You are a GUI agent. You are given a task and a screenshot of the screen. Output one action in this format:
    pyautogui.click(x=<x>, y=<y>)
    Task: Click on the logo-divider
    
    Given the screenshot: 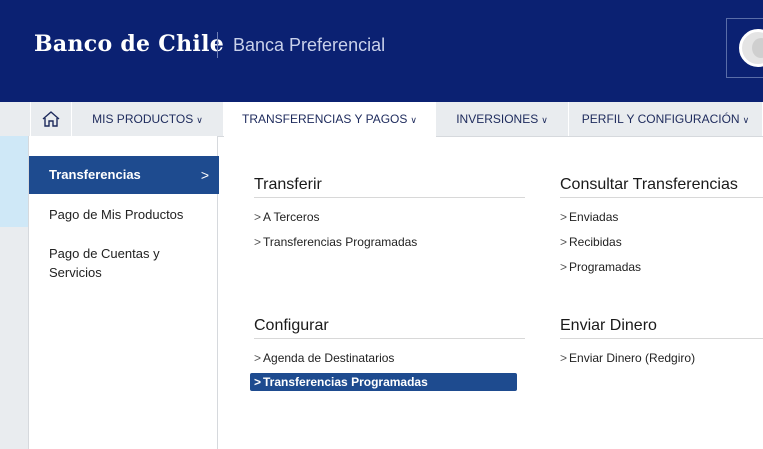 What is the action you would take?
    pyautogui.click(x=217, y=45)
    